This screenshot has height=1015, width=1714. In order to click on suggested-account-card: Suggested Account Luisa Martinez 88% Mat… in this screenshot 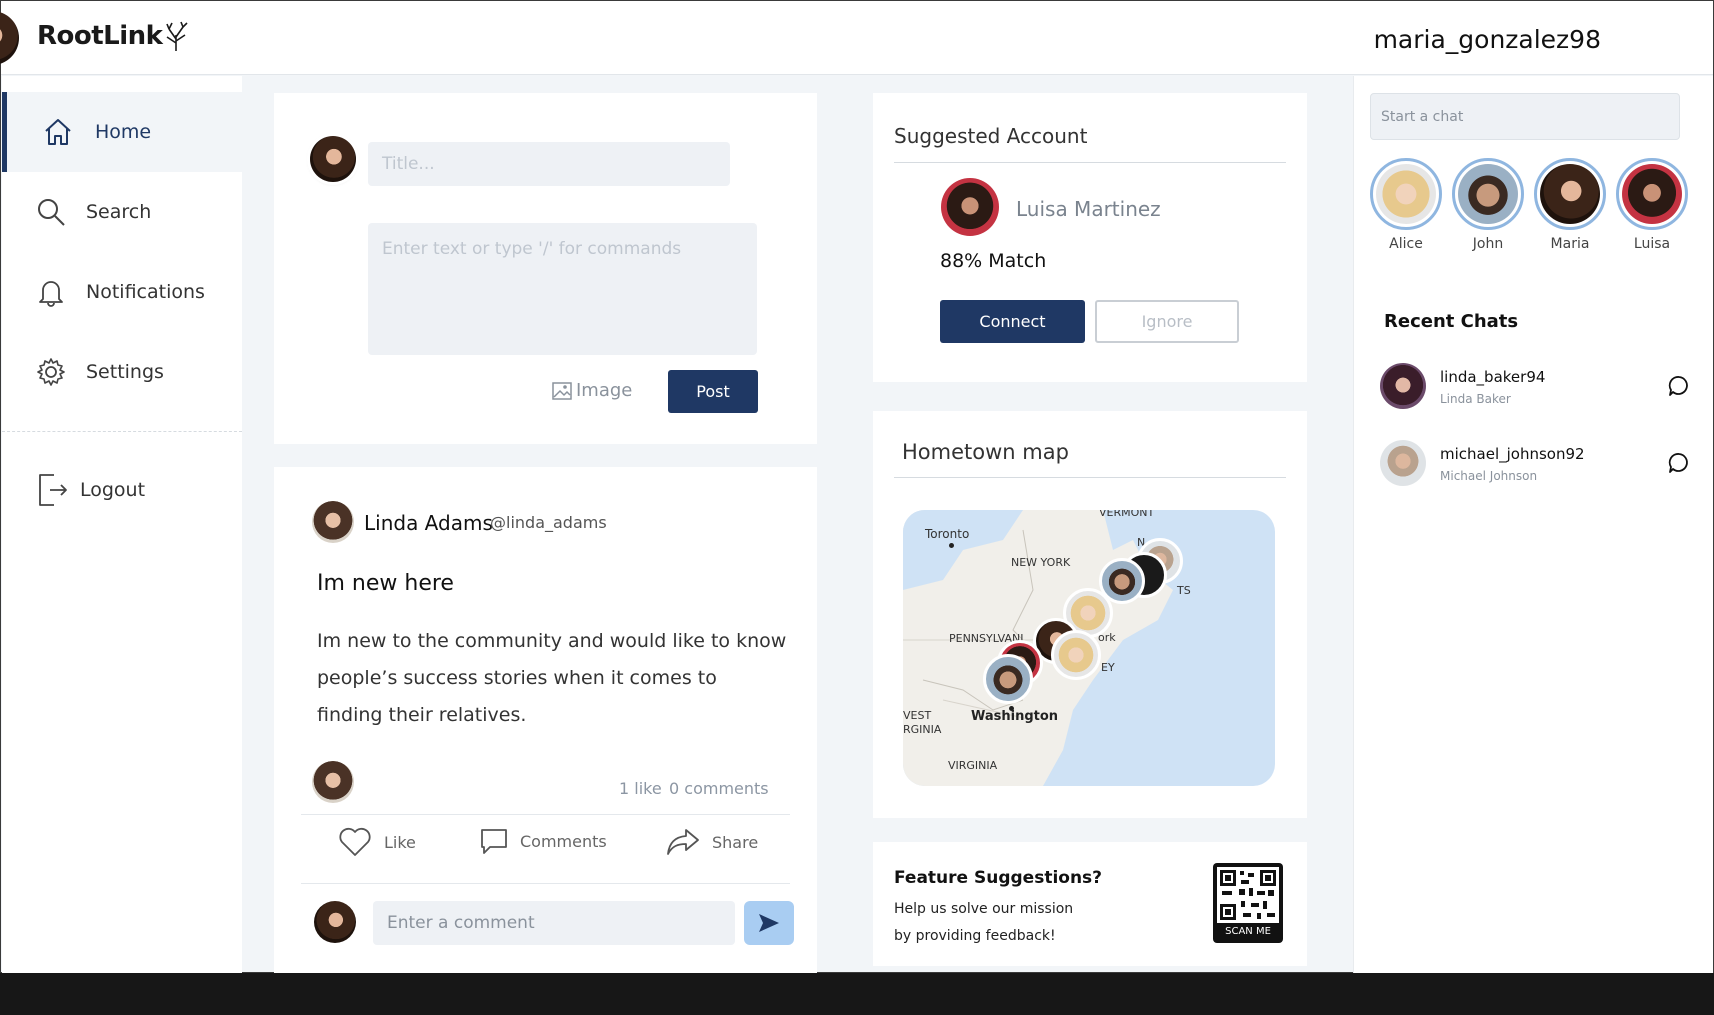, I will do `click(1090, 237)`.